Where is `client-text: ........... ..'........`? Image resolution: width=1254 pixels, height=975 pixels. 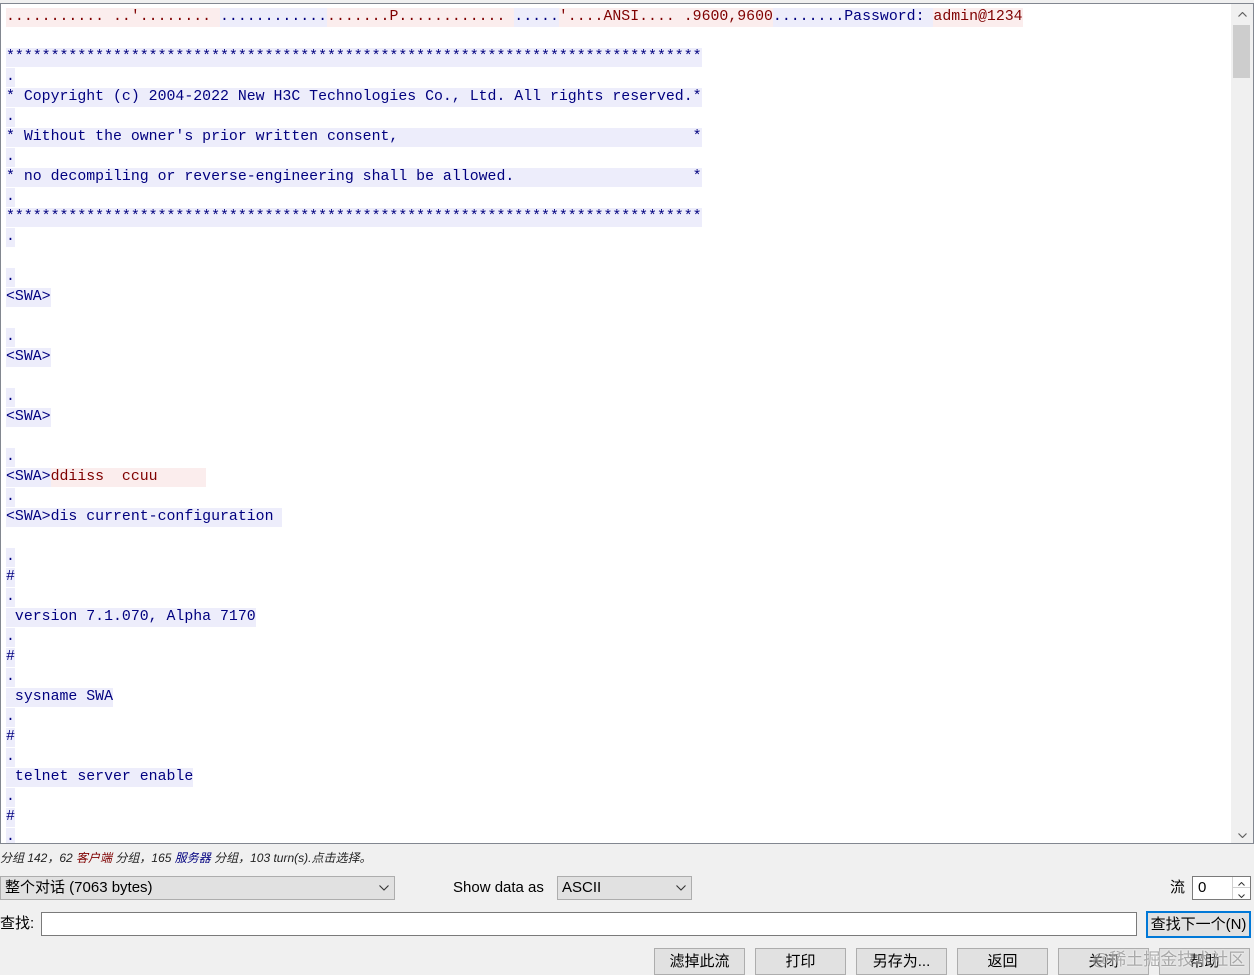 client-text: ........... ..'........ is located at coordinates (113, 17).